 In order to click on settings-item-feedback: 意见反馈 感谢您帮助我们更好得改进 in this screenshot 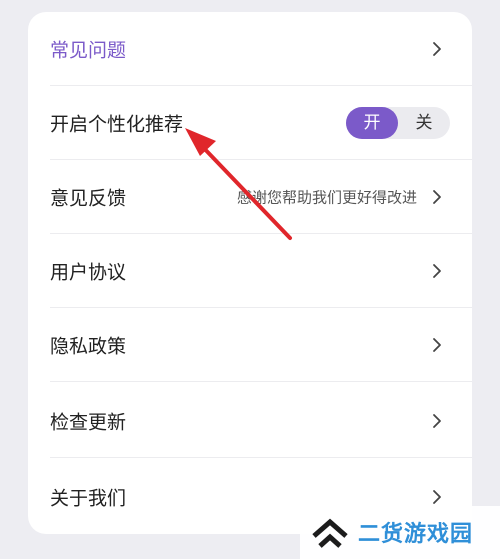, I will do `click(250, 197)`.